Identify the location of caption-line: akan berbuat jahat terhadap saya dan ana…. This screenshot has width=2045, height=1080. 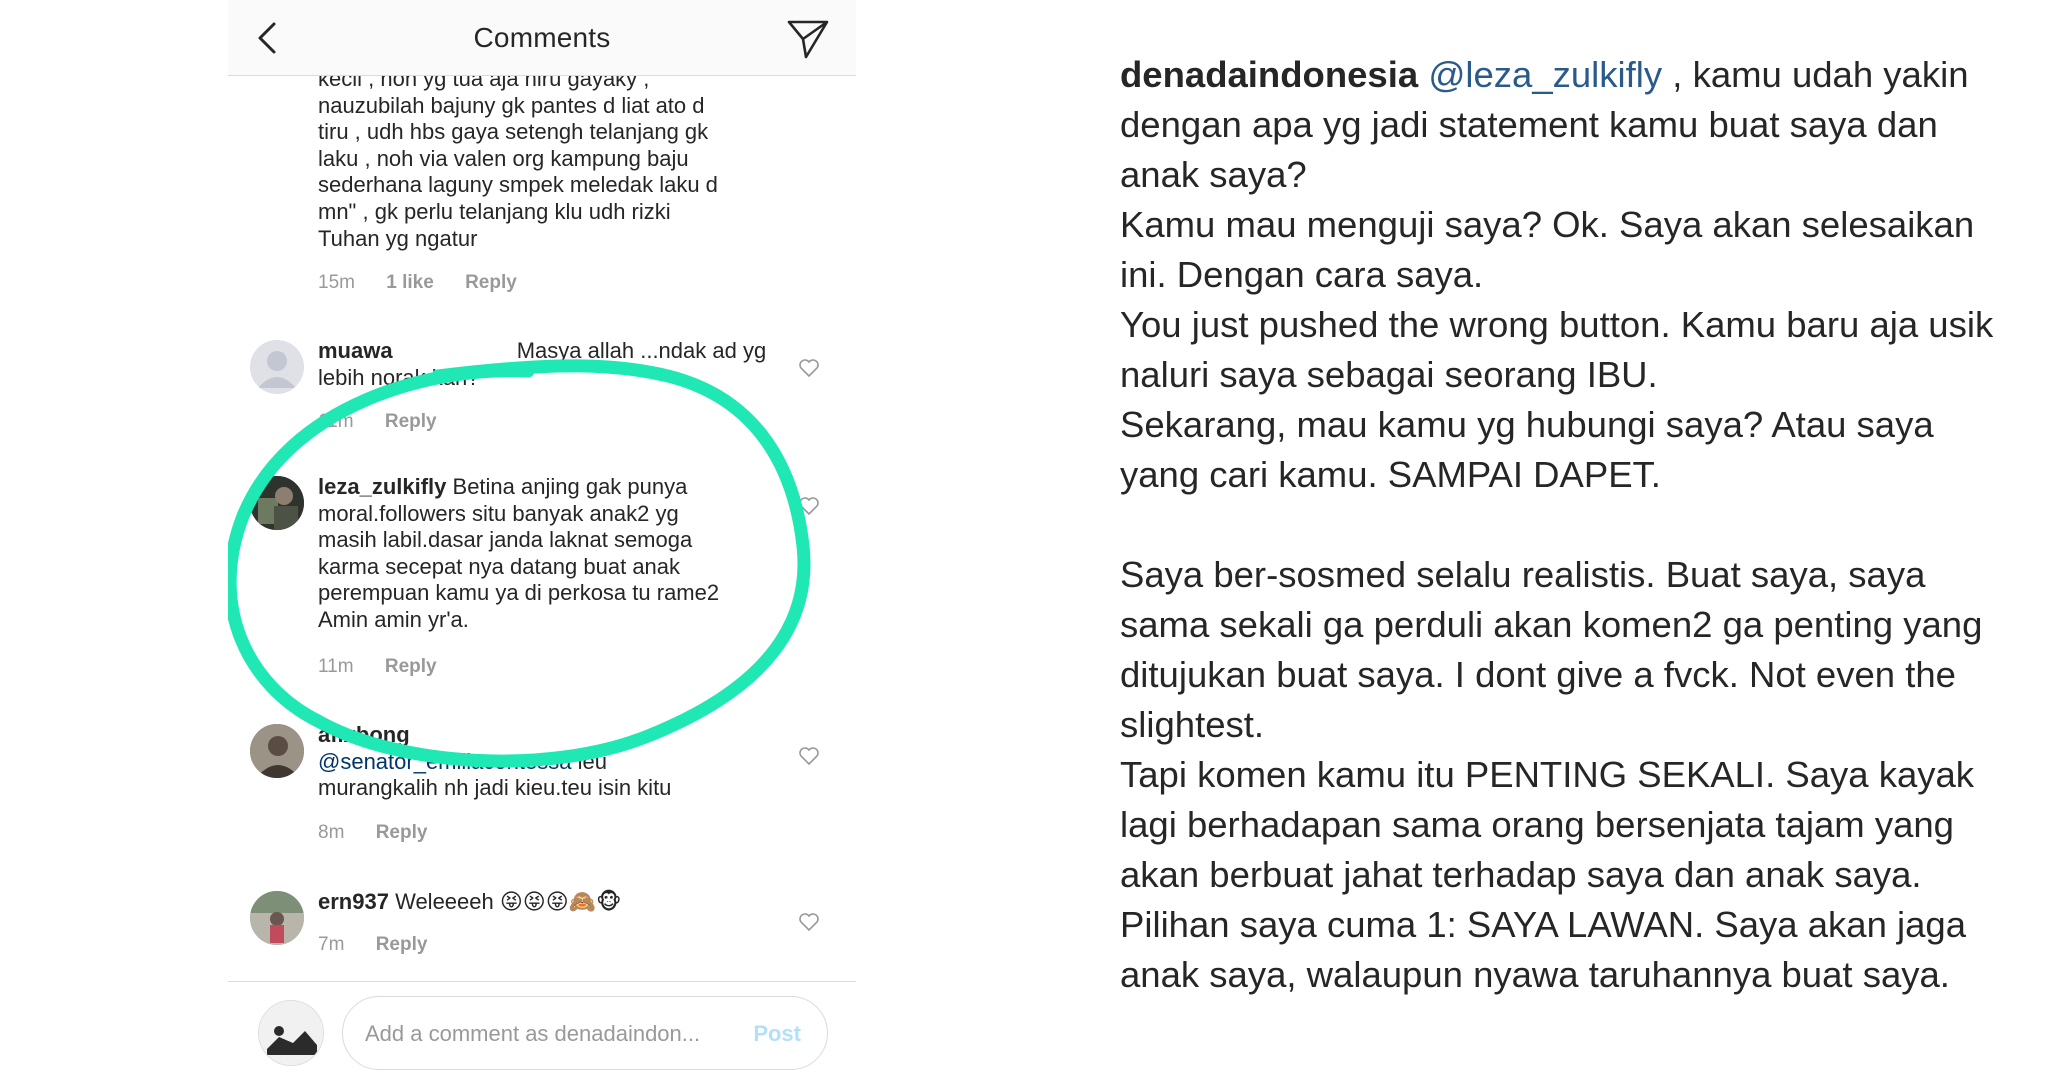
(1521, 874).